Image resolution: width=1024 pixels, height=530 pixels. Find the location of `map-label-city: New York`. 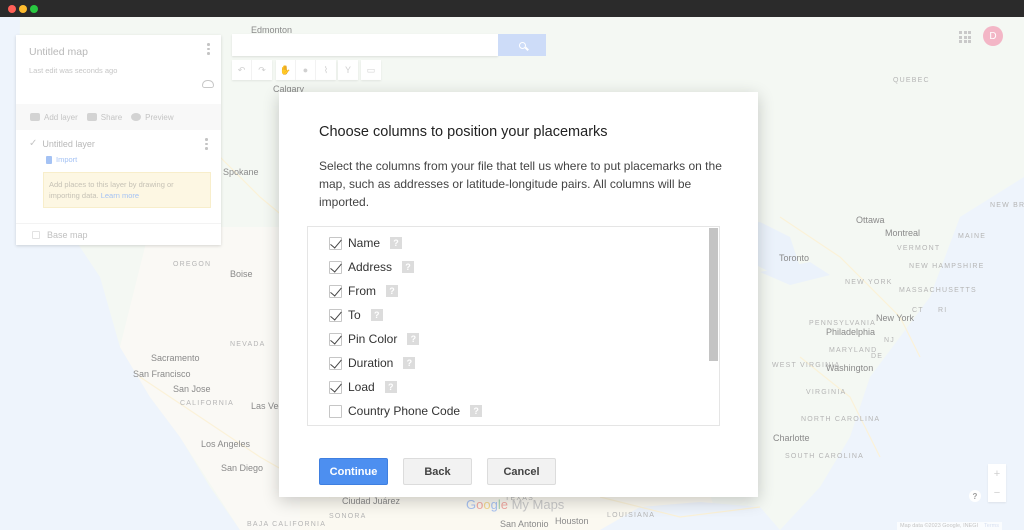

map-label-city: New York is located at coordinates (895, 318).